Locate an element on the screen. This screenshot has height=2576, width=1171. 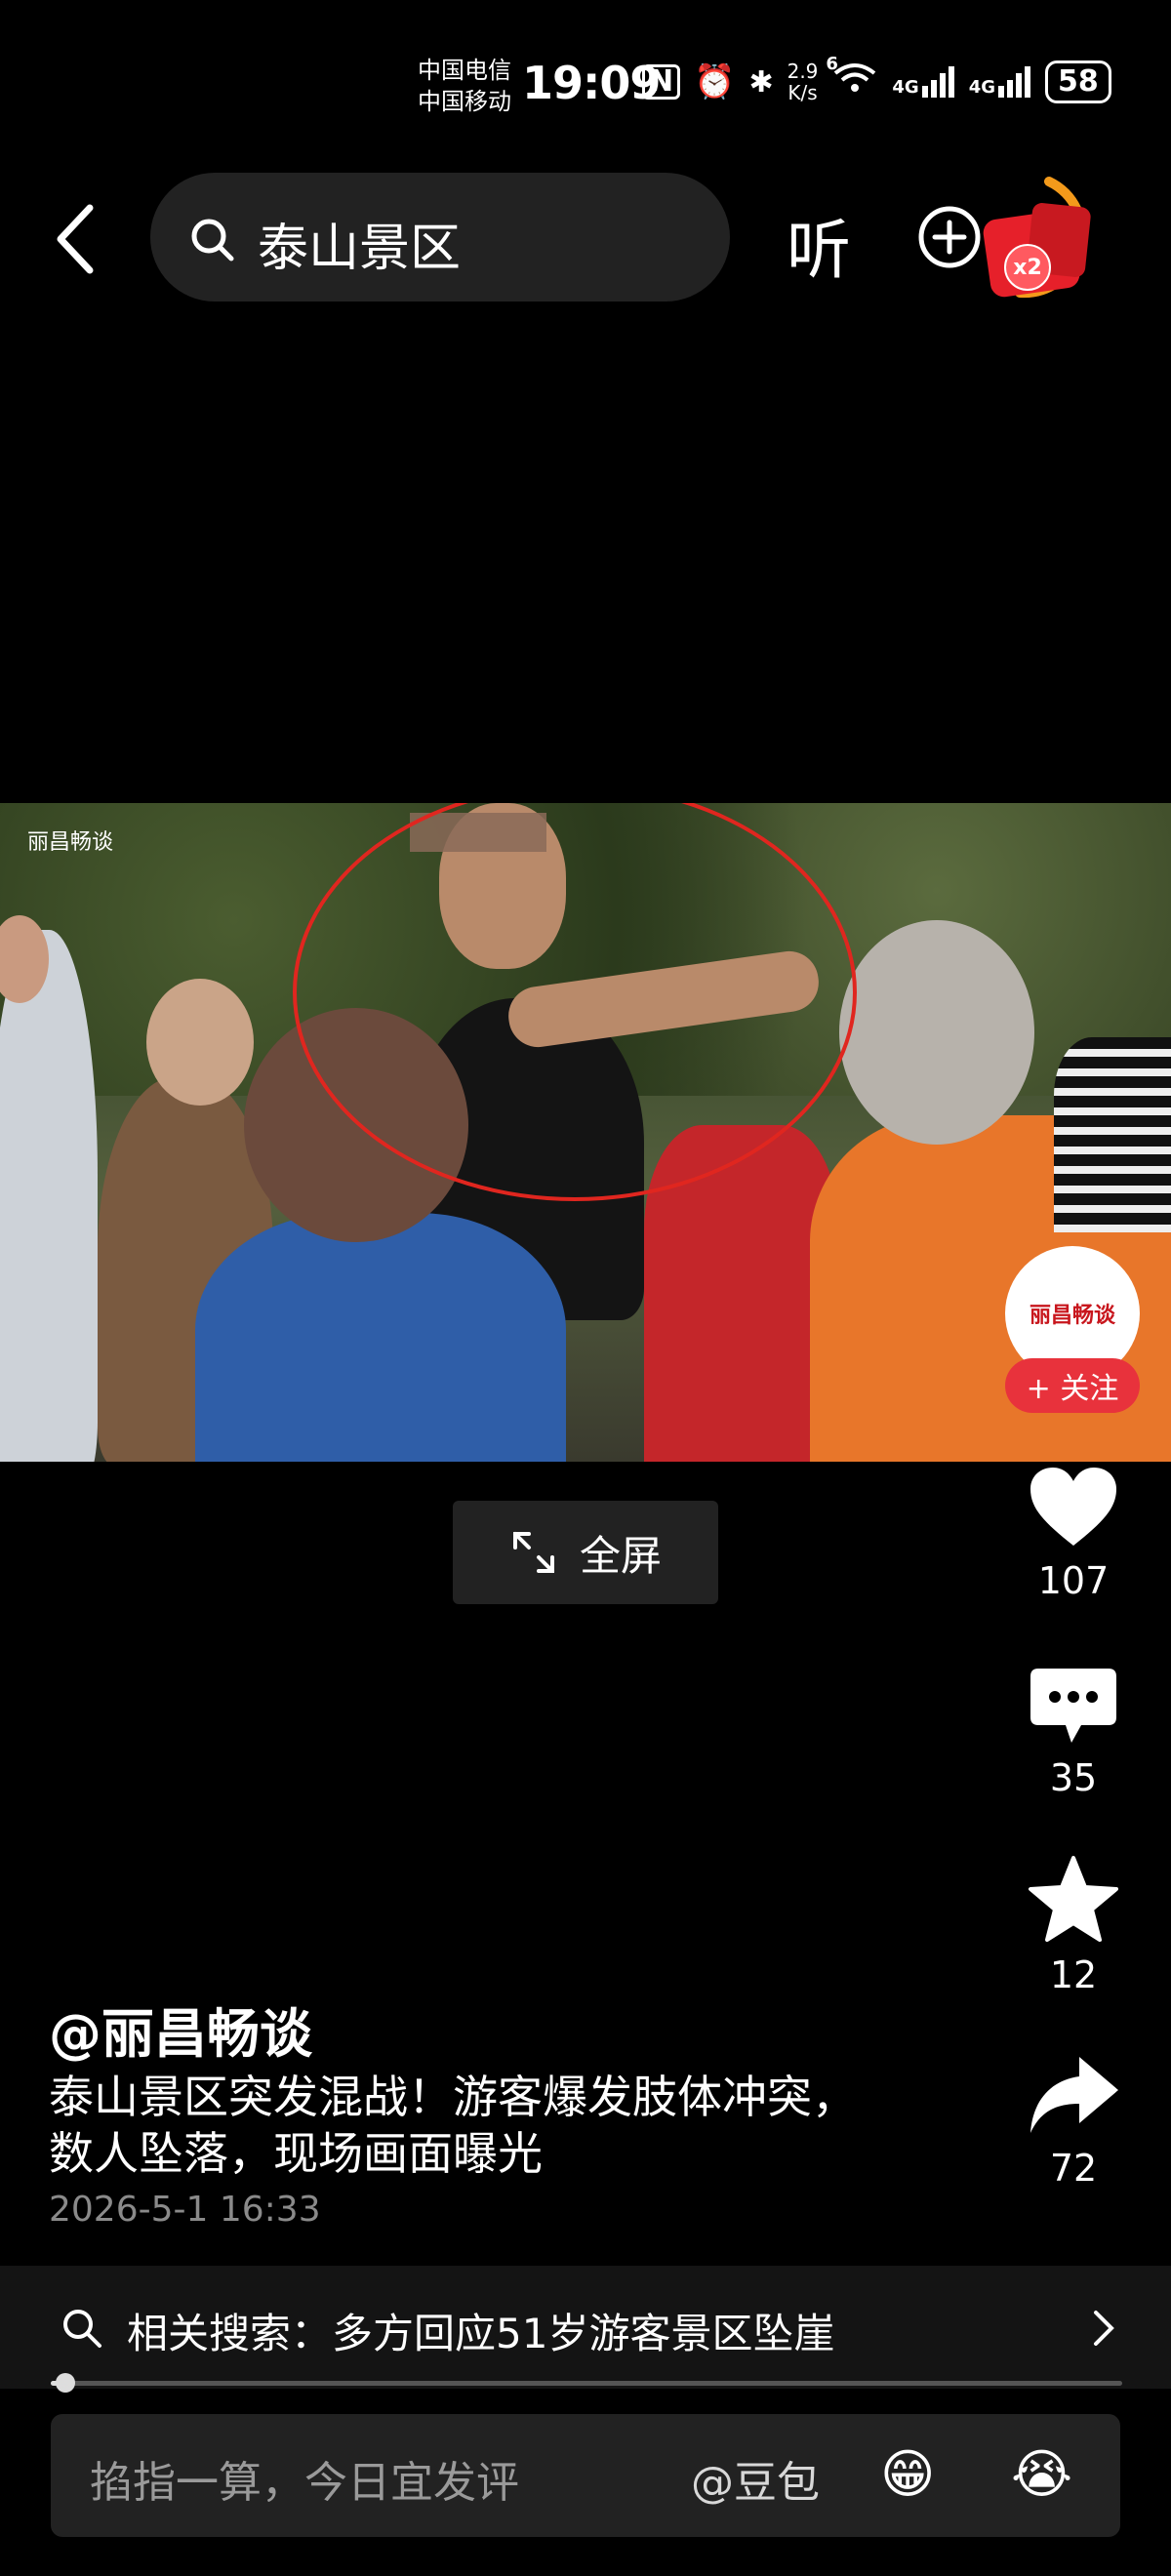
video-progress-track is located at coordinates (586, 2383).